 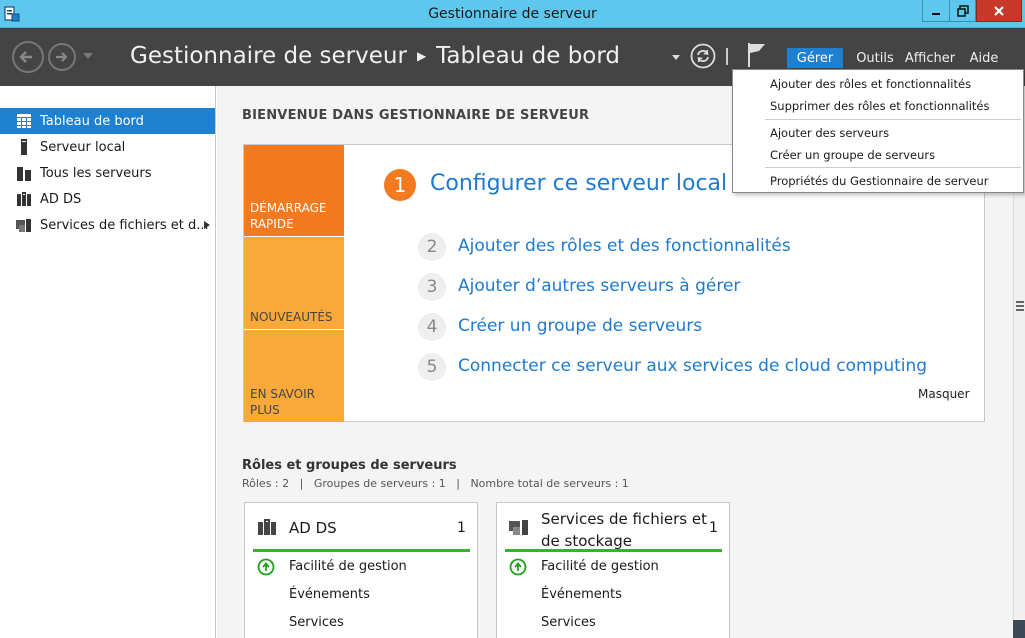 I want to click on menu-item-properties: Propriétés du Gestionnaire de serveur, so click(x=879, y=181).